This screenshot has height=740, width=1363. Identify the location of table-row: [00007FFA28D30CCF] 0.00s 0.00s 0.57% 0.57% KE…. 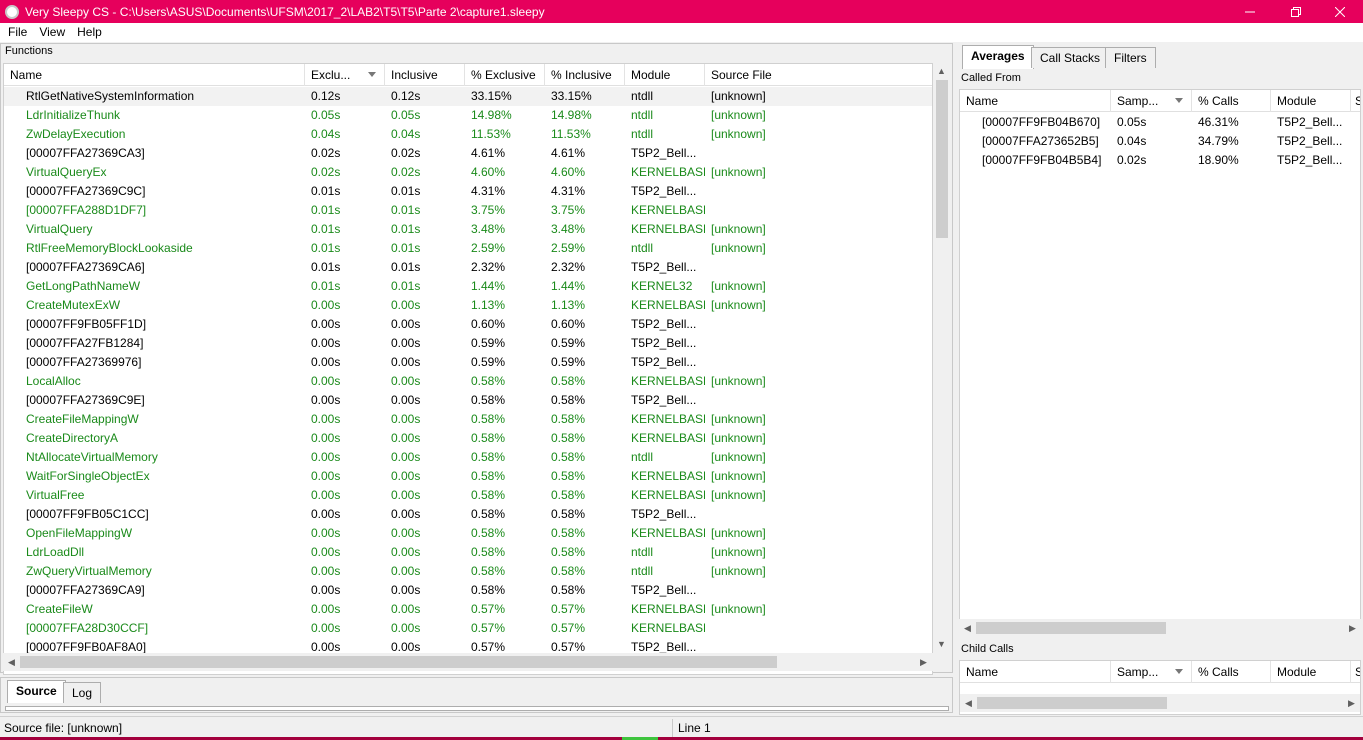
(468, 628).